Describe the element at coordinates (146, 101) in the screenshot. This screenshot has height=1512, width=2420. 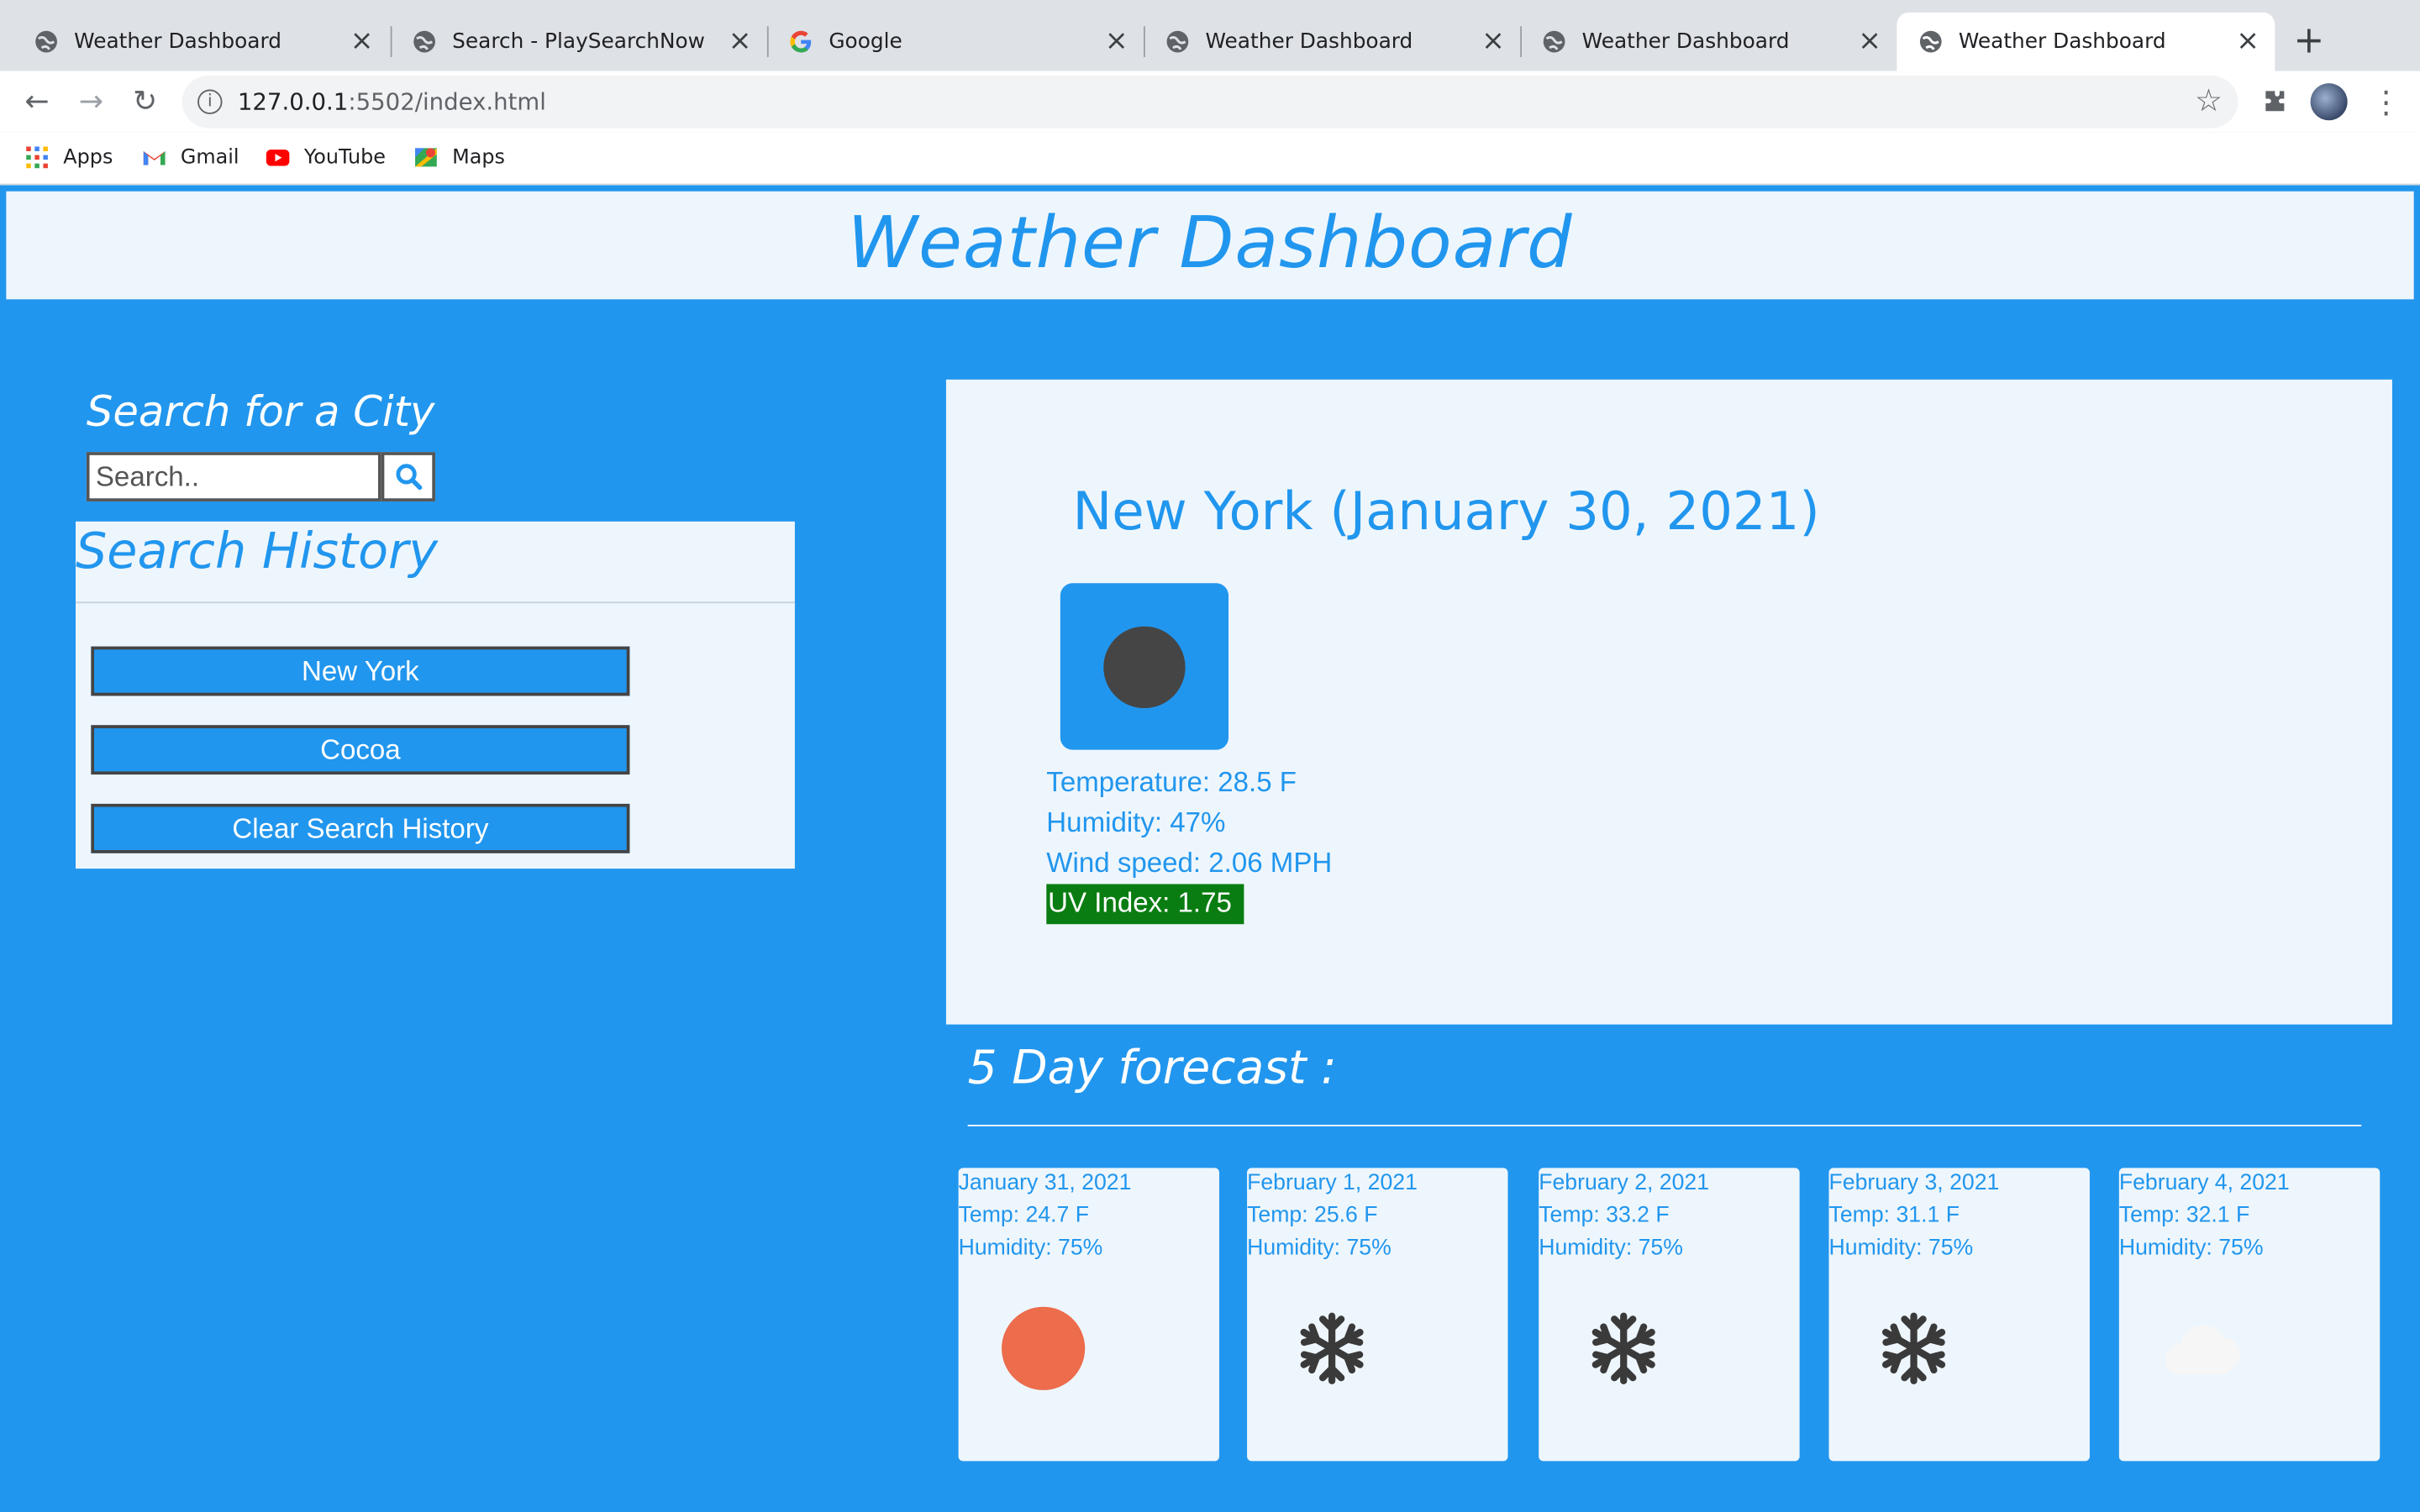
I see `reload-icon: ↻` at that location.